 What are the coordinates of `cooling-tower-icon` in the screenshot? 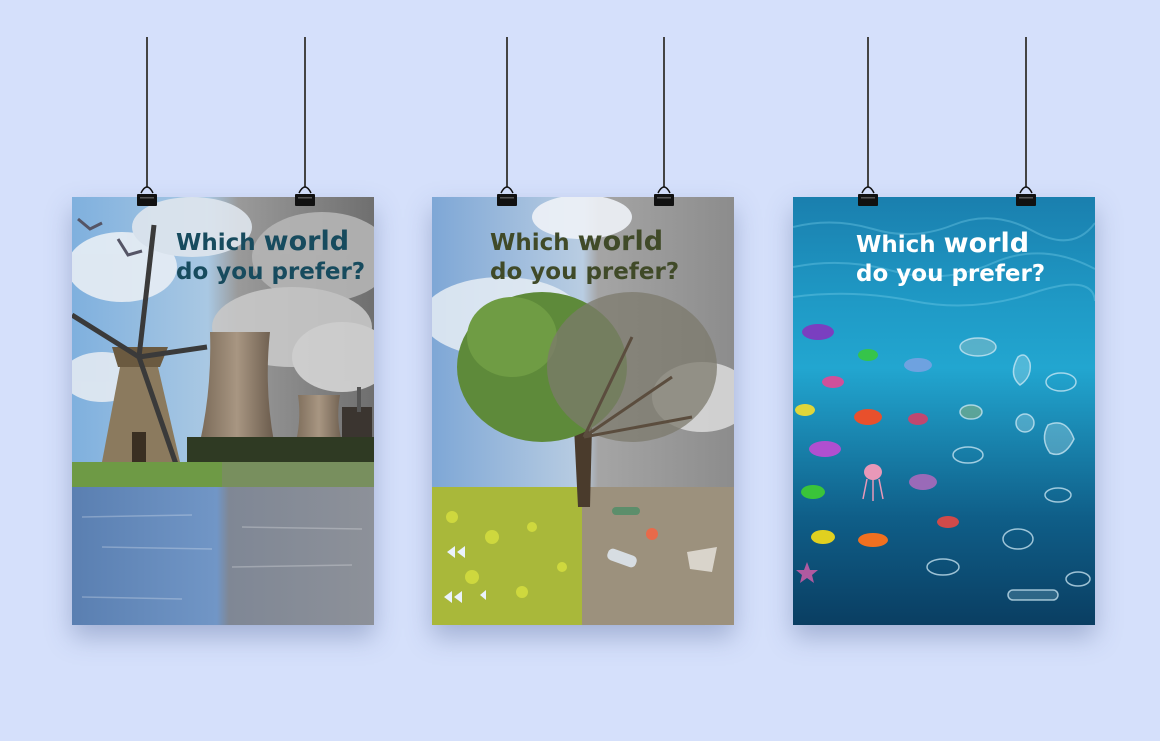 It's located at (237, 387).